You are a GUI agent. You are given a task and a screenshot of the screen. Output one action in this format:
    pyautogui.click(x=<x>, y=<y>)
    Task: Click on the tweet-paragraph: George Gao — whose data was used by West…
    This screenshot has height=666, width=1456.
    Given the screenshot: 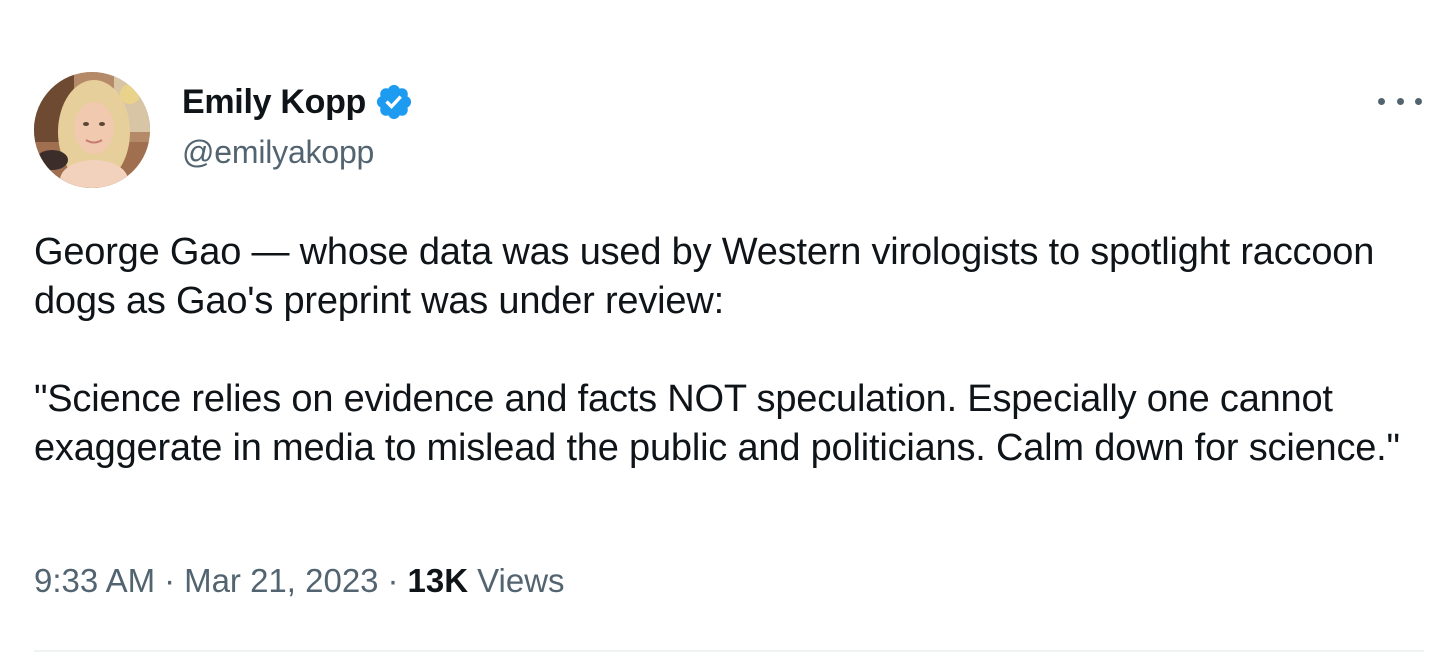 What is the action you would take?
    pyautogui.click(x=709, y=276)
    